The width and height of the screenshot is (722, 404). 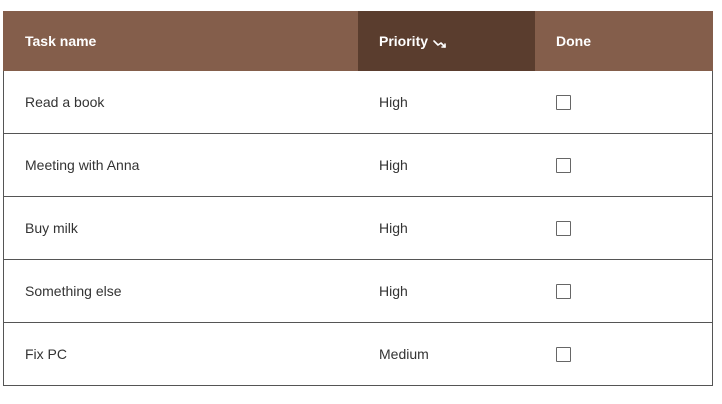 What do you see at coordinates (180, 41) in the screenshot?
I see `column-header-task-name: Task name` at bounding box center [180, 41].